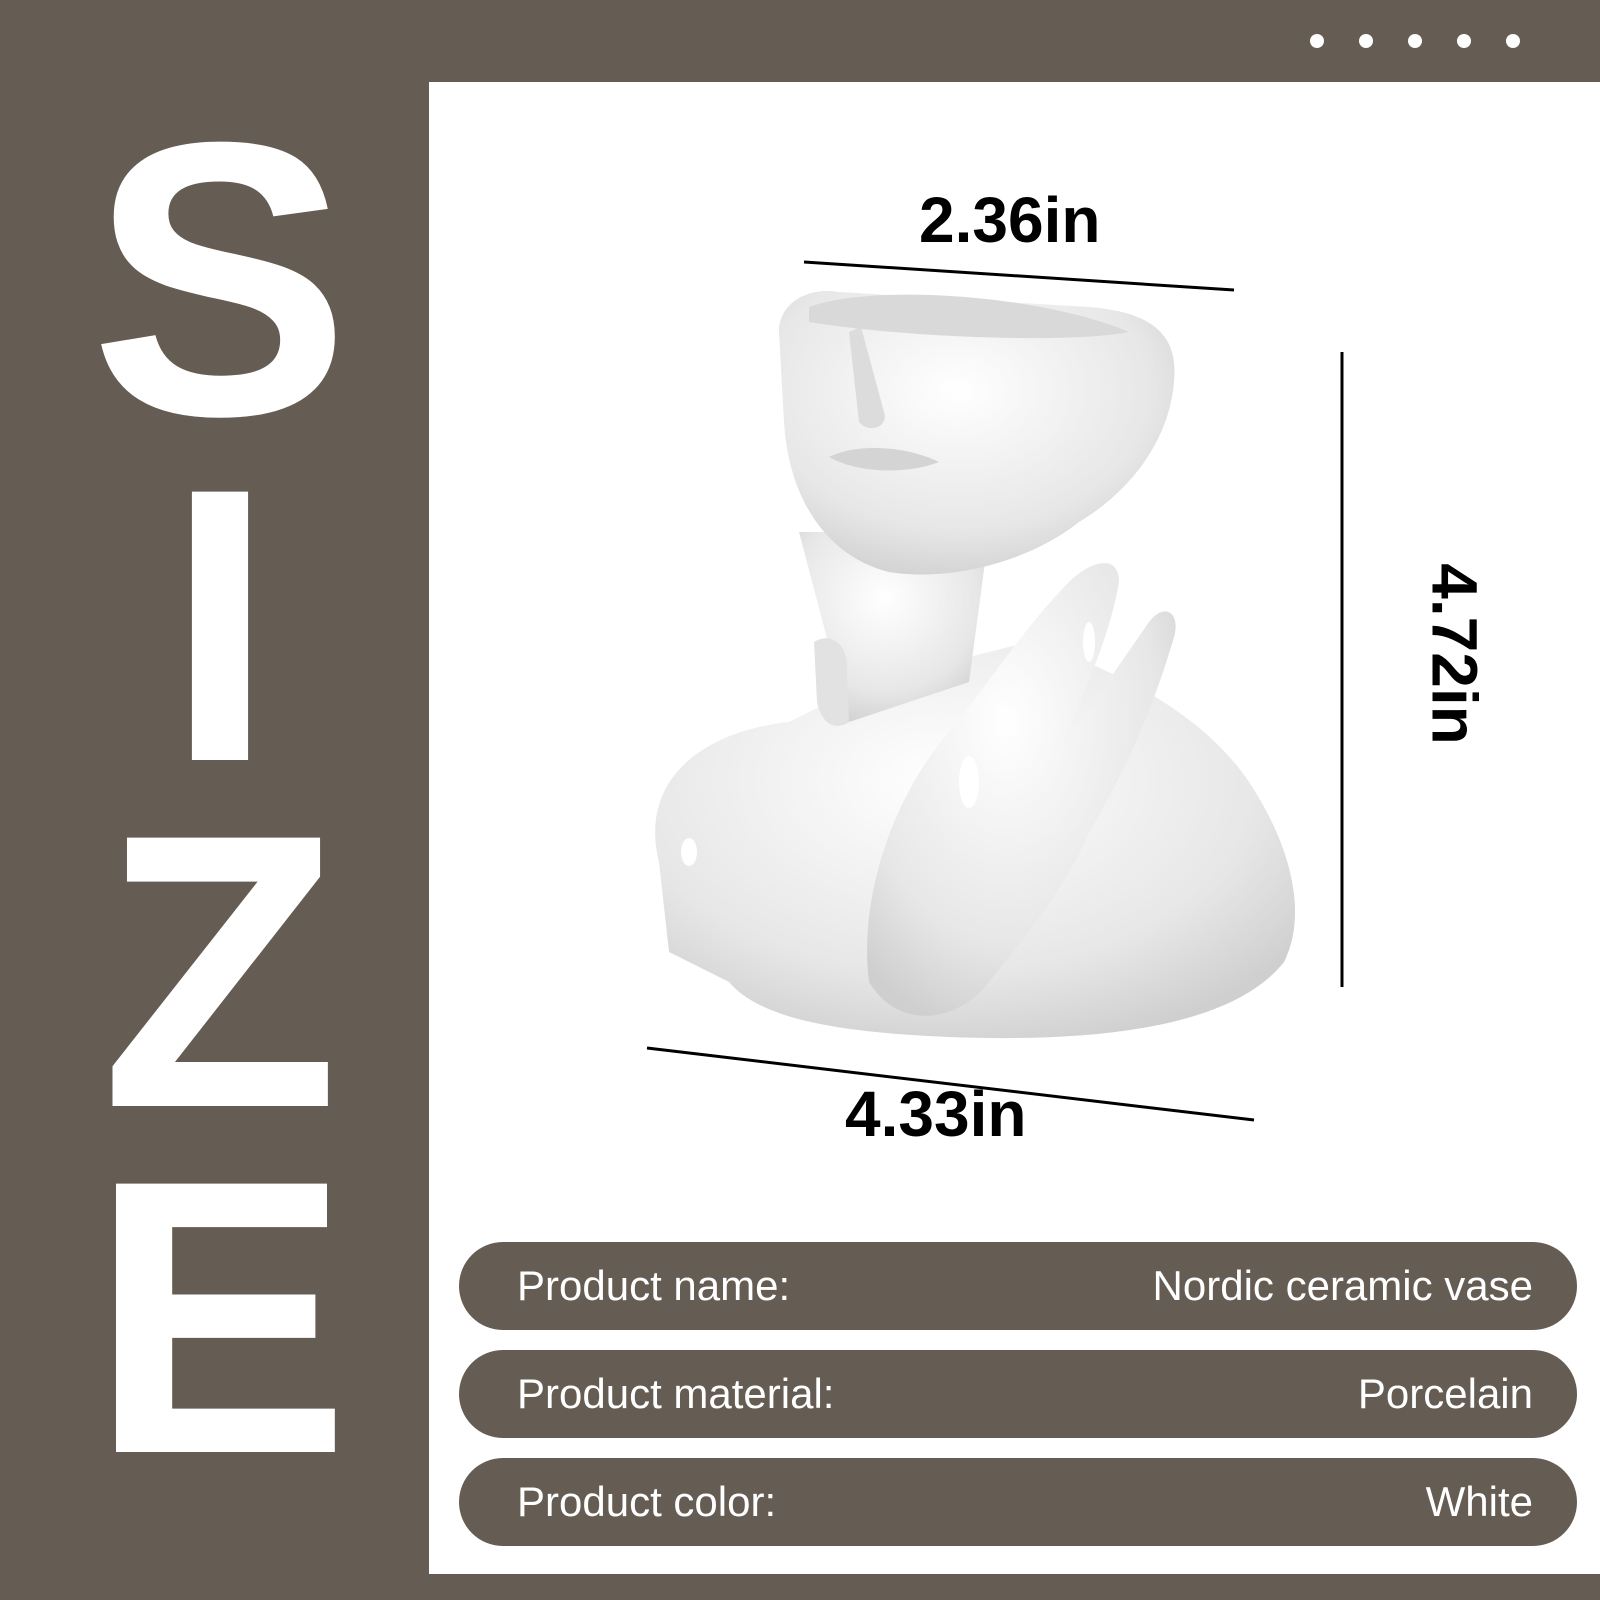 This screenshot has width=1600, height=1600. I want to click on spec-value: White, so click(1479, 1501).